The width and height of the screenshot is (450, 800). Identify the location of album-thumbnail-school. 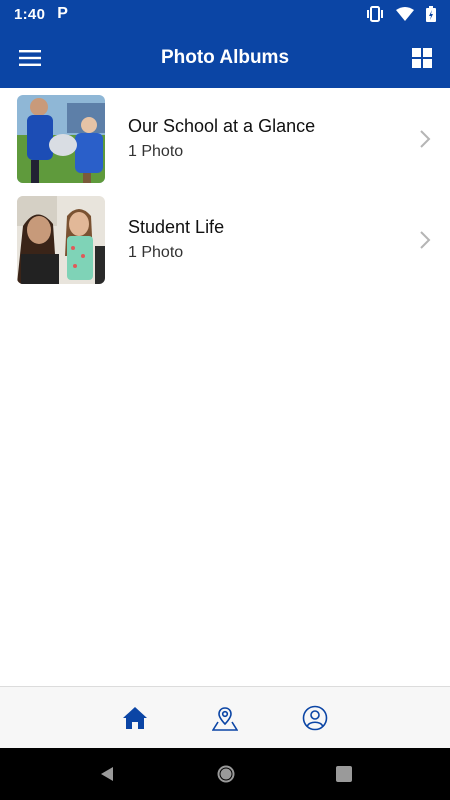
(61, 138).